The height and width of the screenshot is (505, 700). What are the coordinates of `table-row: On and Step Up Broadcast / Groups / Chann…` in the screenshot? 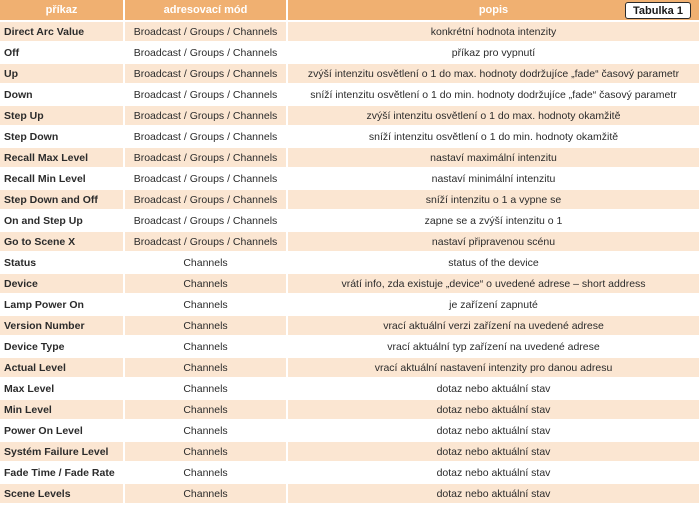 It's located at (349, 220).